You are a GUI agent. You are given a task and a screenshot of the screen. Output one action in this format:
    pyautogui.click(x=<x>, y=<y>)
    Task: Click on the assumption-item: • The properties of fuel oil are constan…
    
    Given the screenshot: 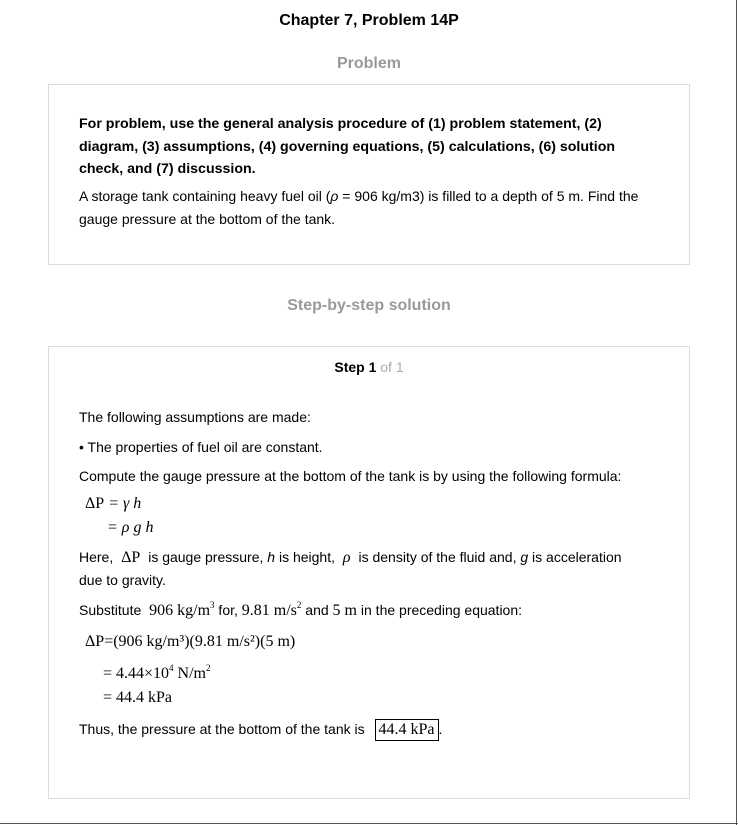 What is the action you would take?
    pyautogui.click(x=201, y=447)
    